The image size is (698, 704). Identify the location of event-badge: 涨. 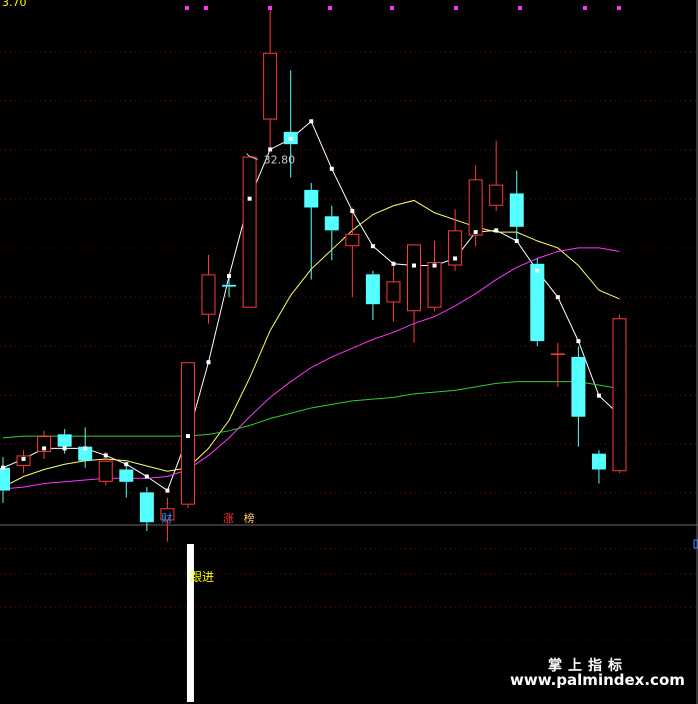
(228, 518).